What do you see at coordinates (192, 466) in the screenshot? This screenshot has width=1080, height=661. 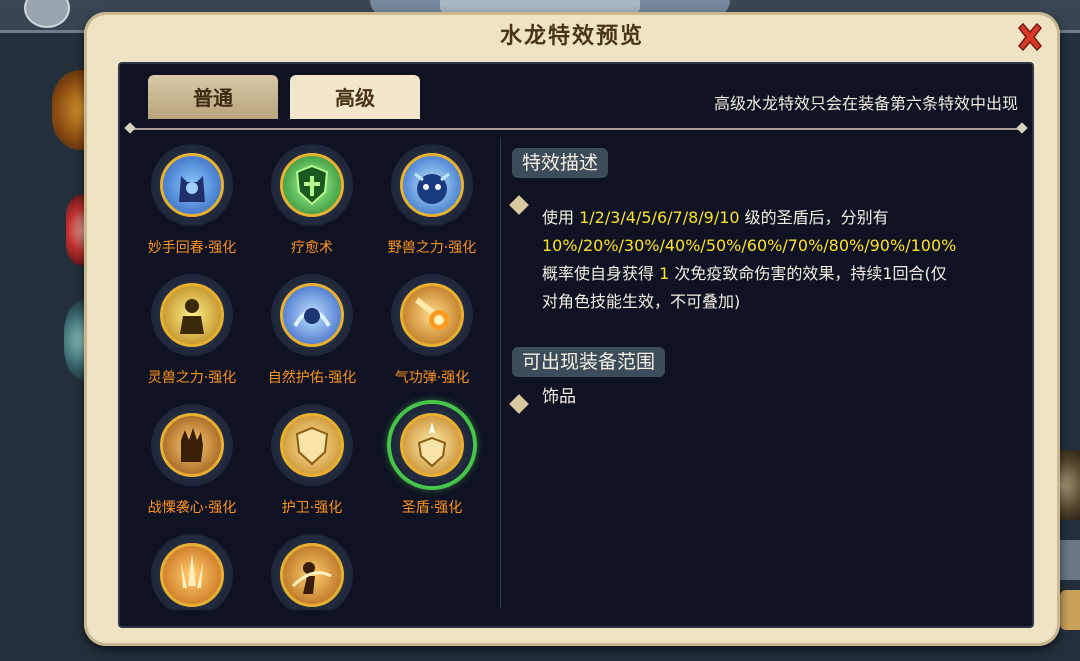 I see `skill-item: 战慄袭心·强化` at bounding box center [192, 466].